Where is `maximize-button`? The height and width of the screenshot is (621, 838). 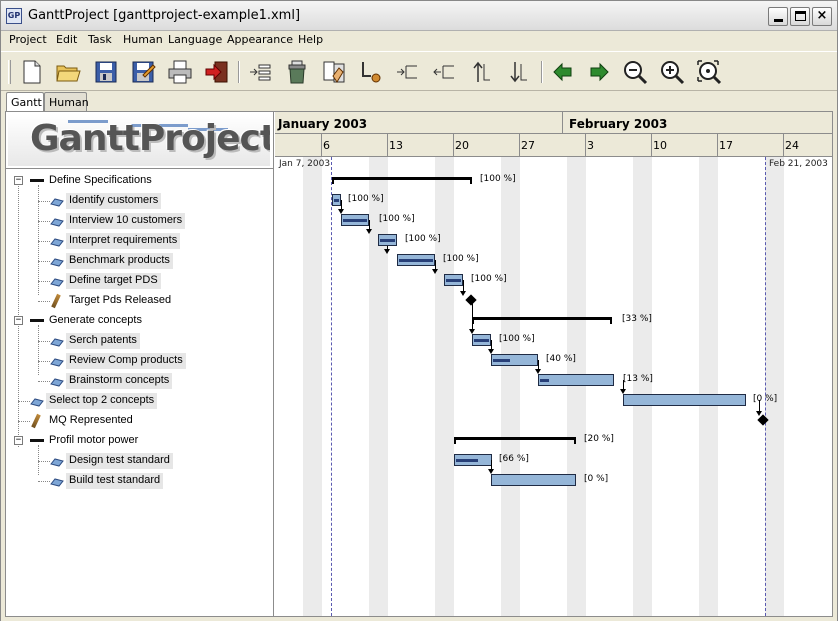 maximize-button is located at coordinates (800, 16).